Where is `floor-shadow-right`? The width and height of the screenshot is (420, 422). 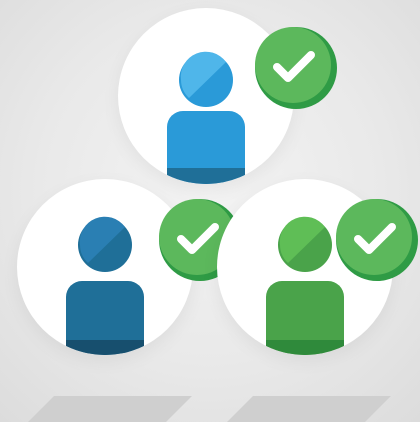 floor-shadow-right is located at coordinates (309, 409).